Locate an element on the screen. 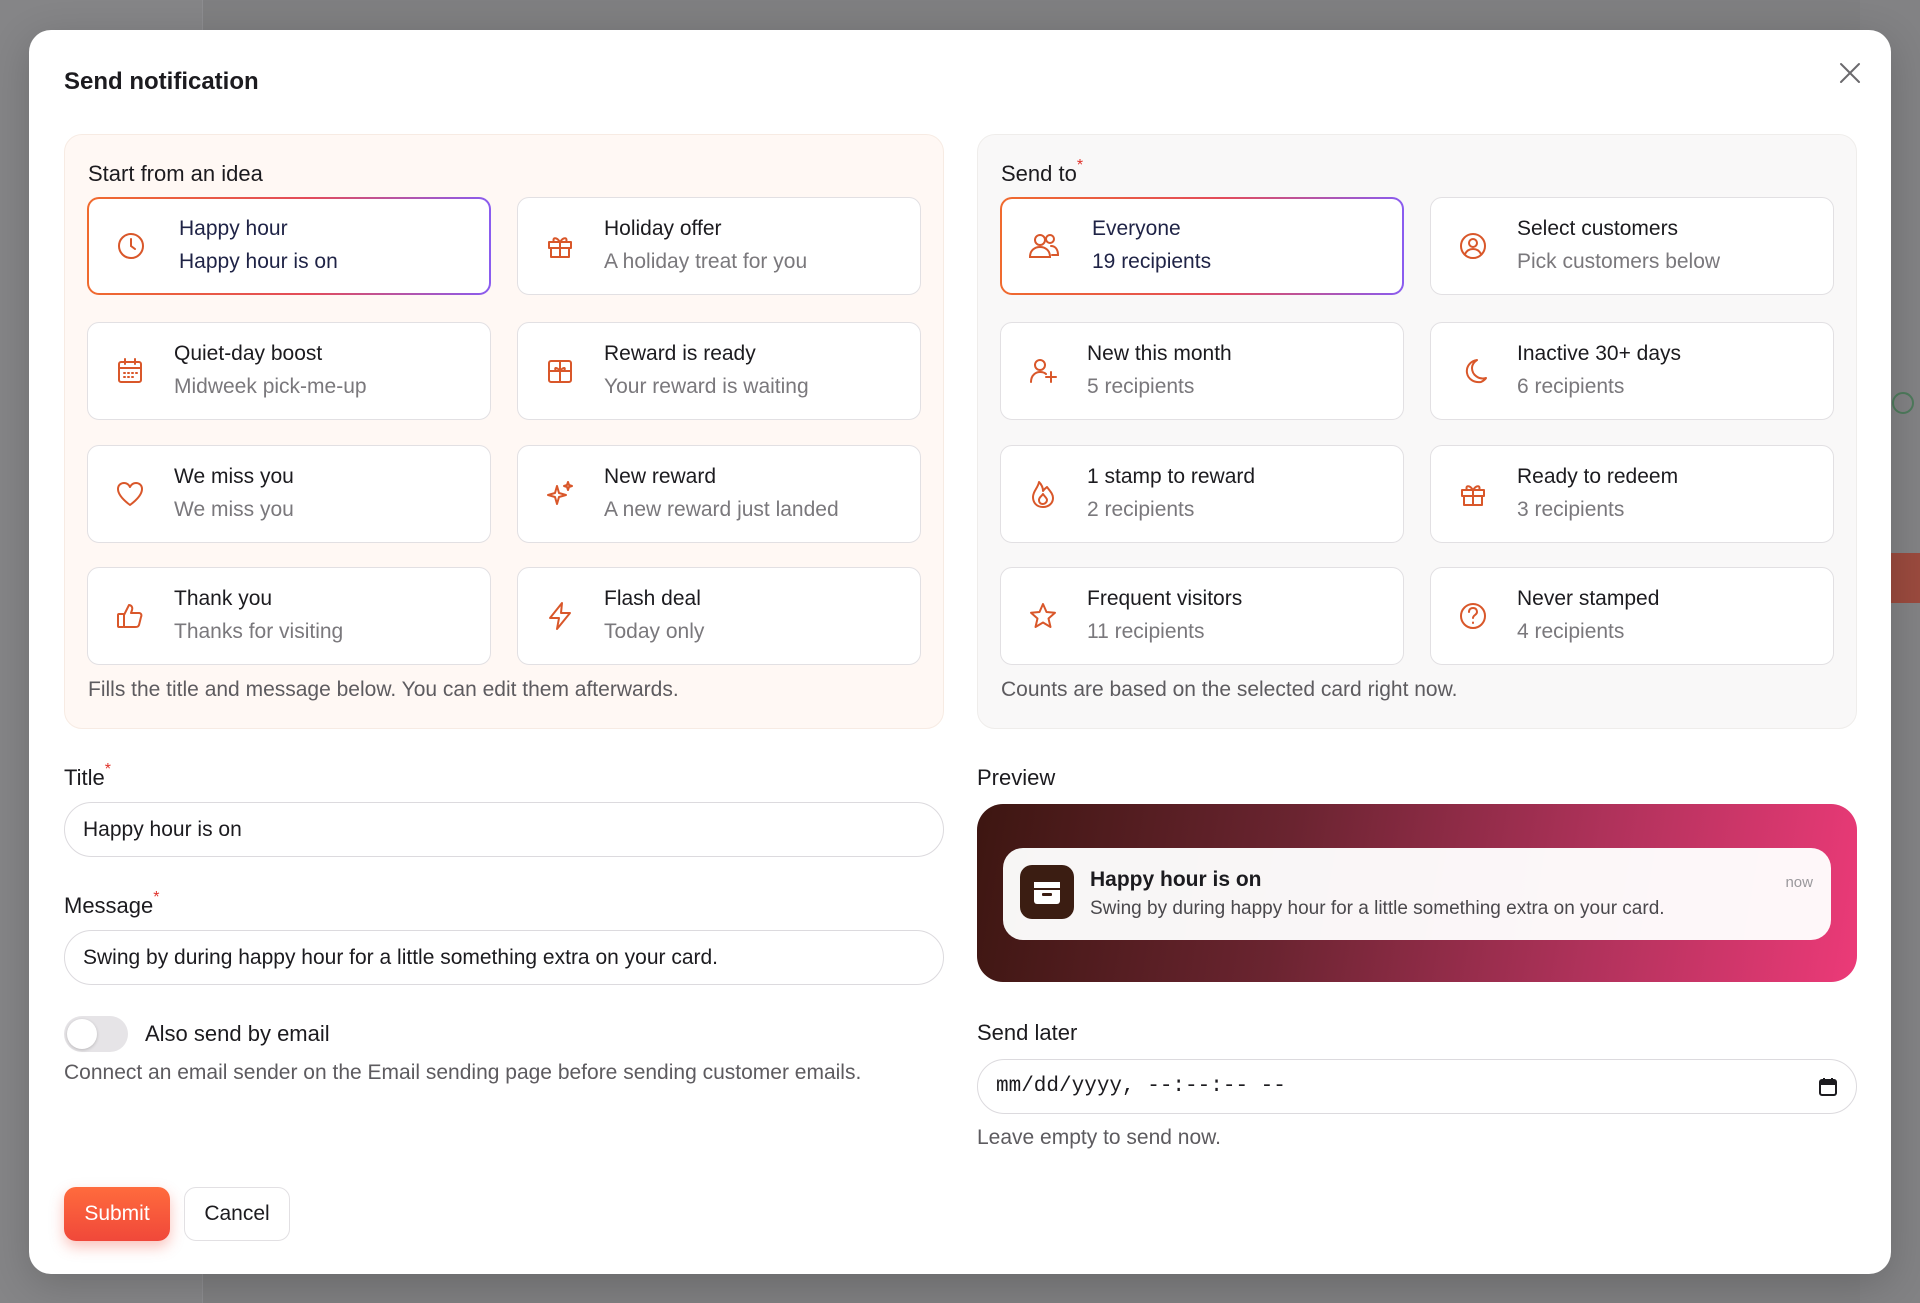  idea-title: Thank you is located at coordinates (223, 598).